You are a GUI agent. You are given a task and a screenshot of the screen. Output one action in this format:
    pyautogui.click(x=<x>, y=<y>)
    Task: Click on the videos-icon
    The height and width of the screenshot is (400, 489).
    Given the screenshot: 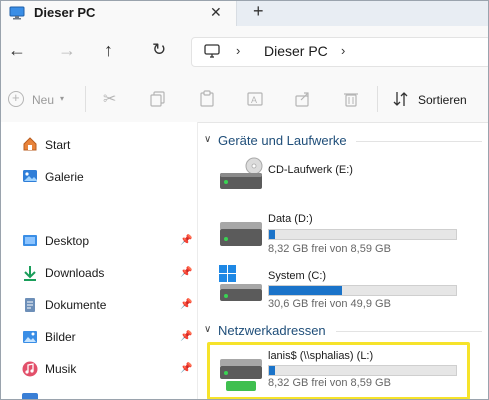 What is the action you would take?
    pyautogui.click(x=30, y=396)
    